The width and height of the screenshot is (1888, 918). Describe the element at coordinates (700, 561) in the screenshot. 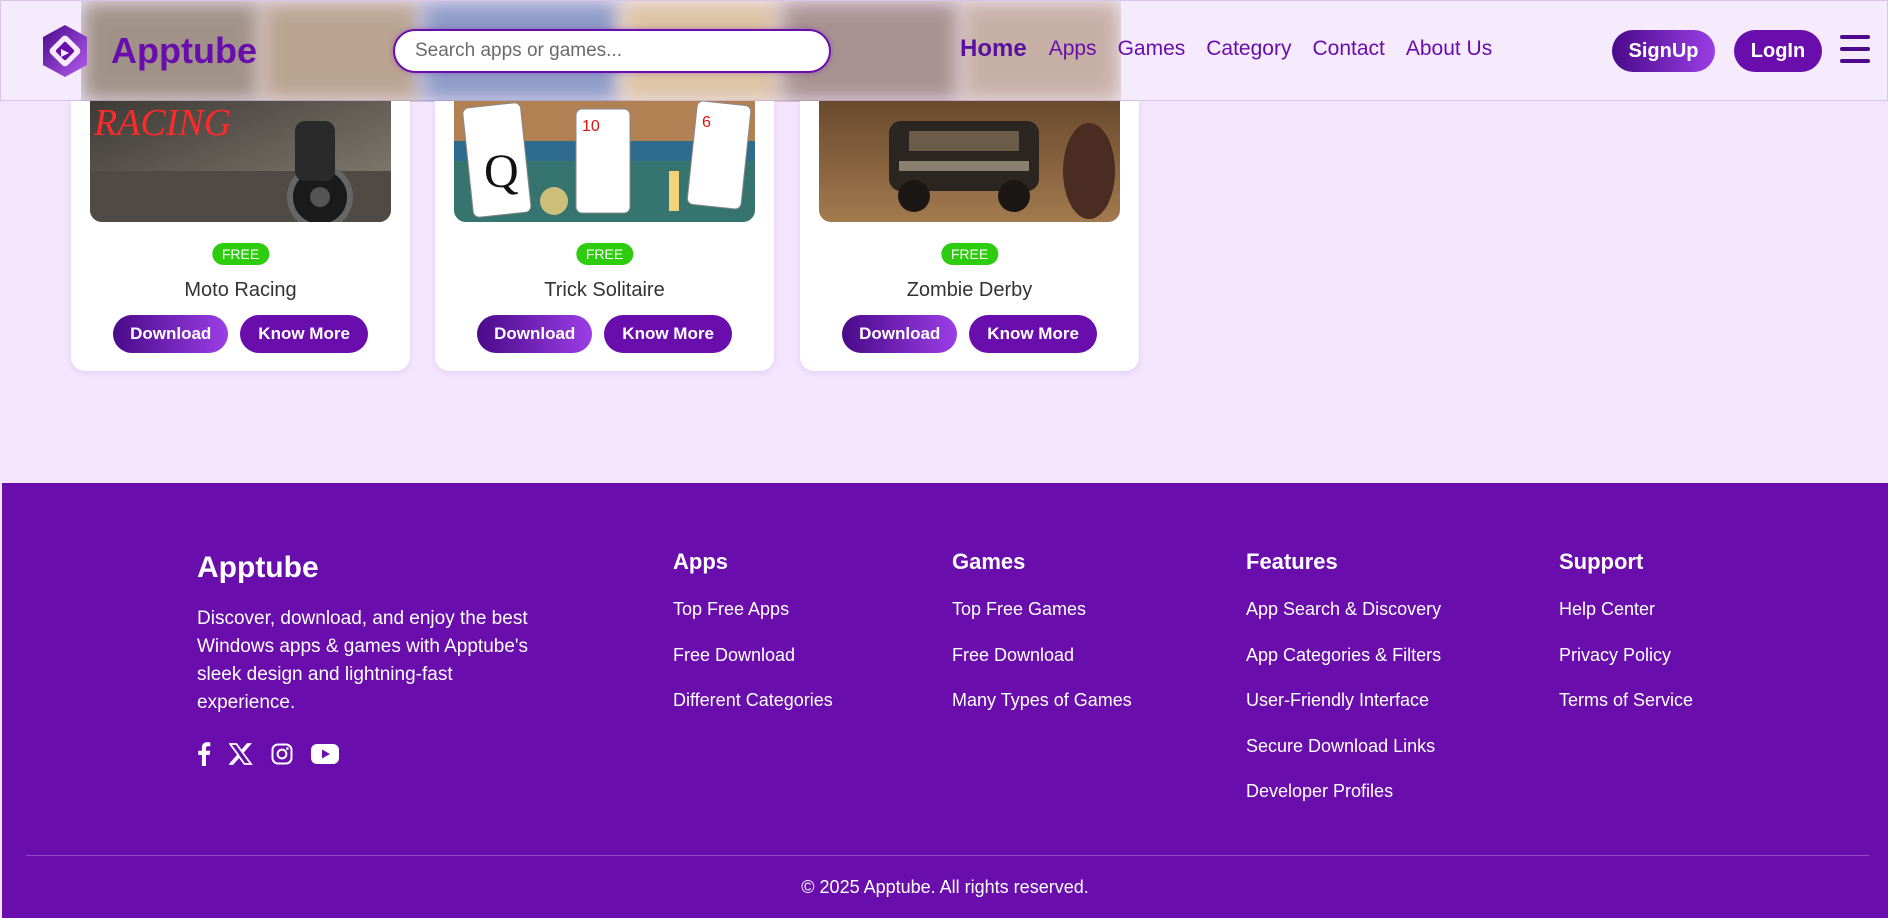

I see `footer-column-title: Apps` at that location.